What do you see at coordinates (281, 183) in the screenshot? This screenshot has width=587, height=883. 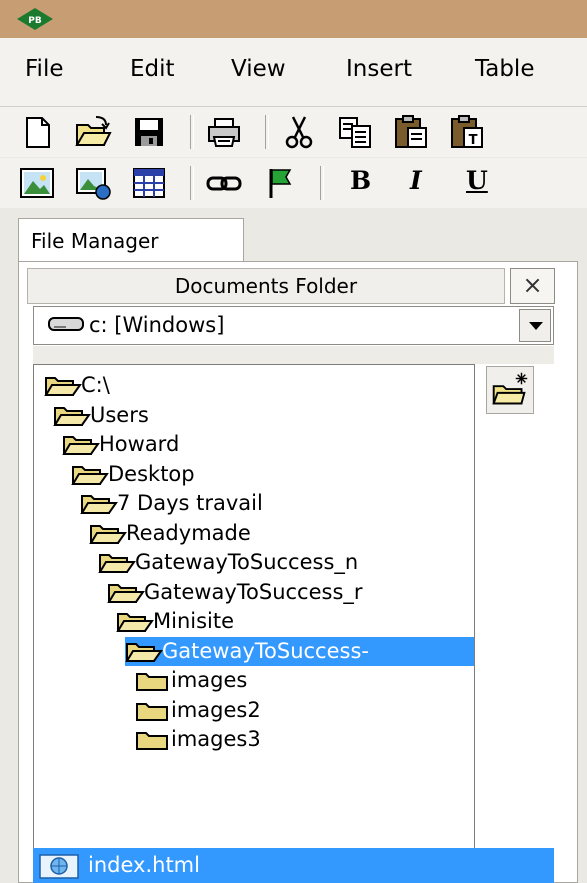 I see `anchor-flag-icon` at bounding box center [281, 183].